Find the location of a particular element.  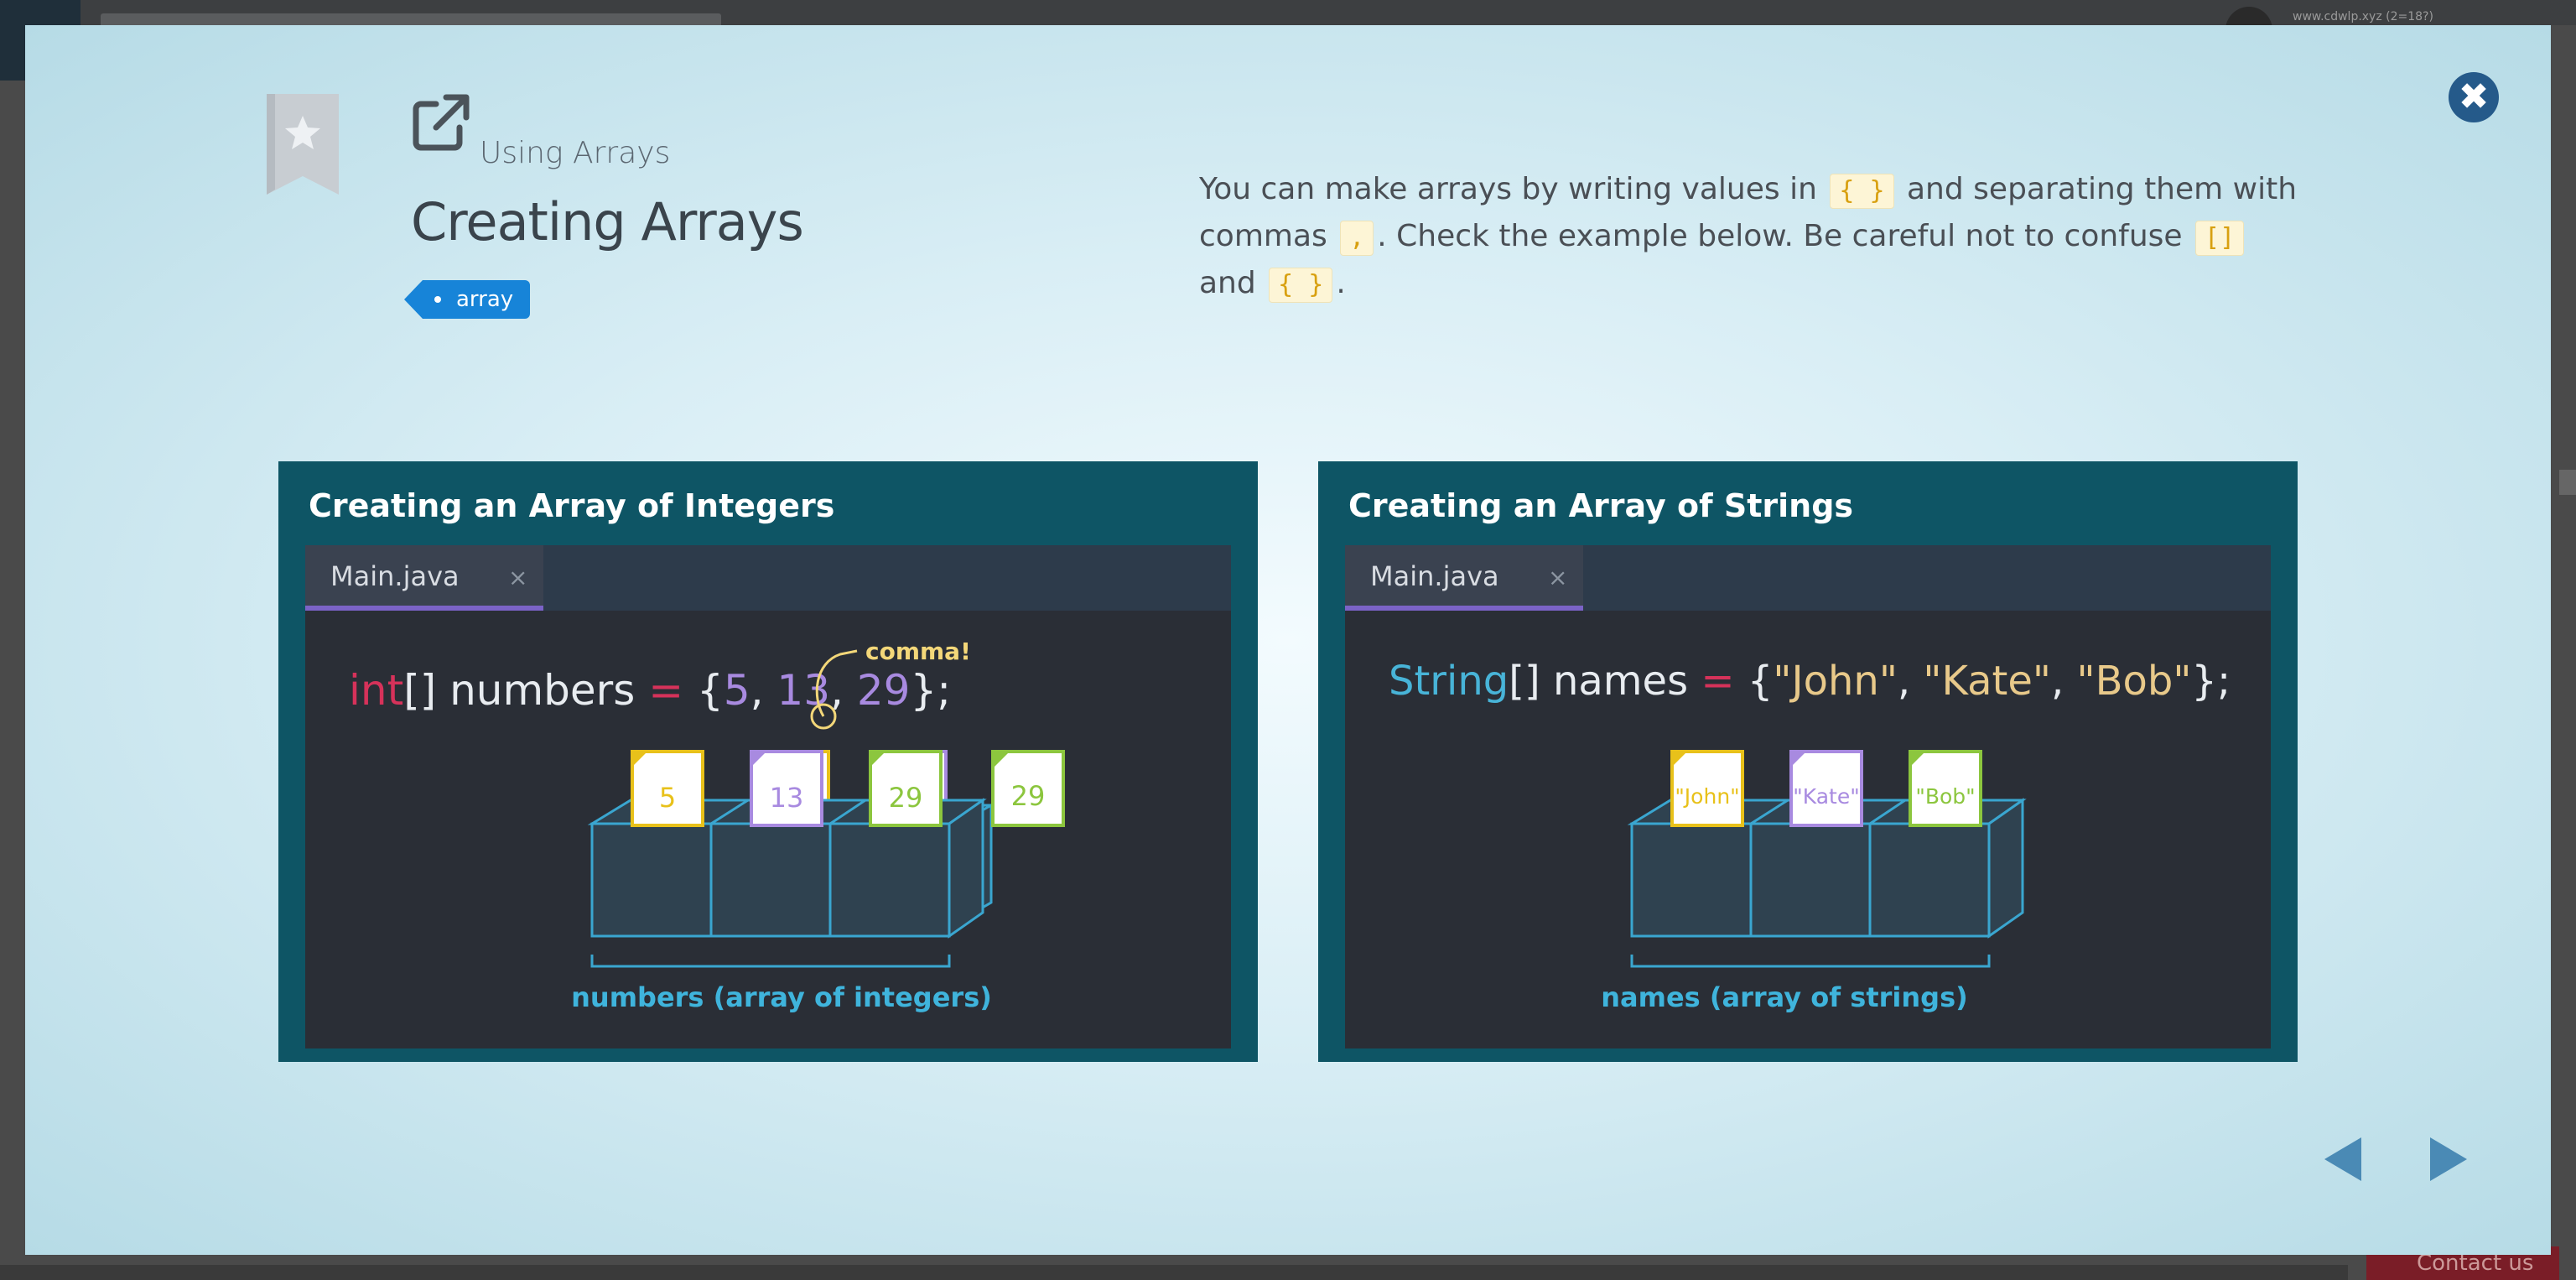

next-button is located at coordinates (2448, 1159).